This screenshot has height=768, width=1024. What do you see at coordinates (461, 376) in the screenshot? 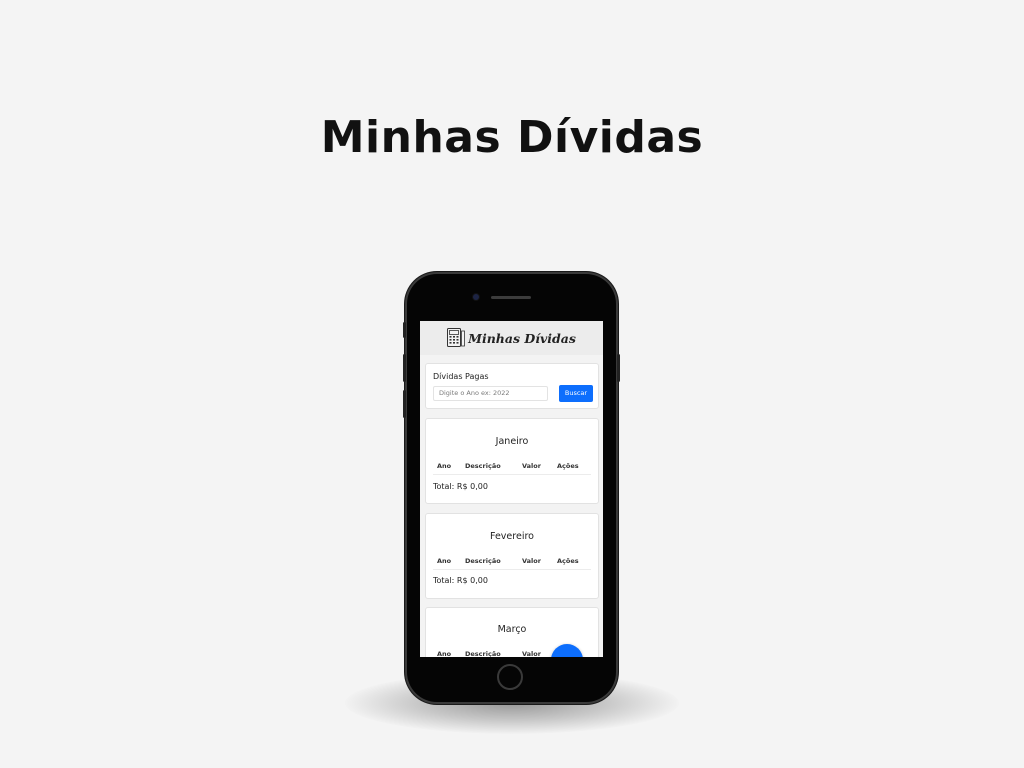
I see `search-title: Dívidas Pagas` at bounding box center [461, 376].